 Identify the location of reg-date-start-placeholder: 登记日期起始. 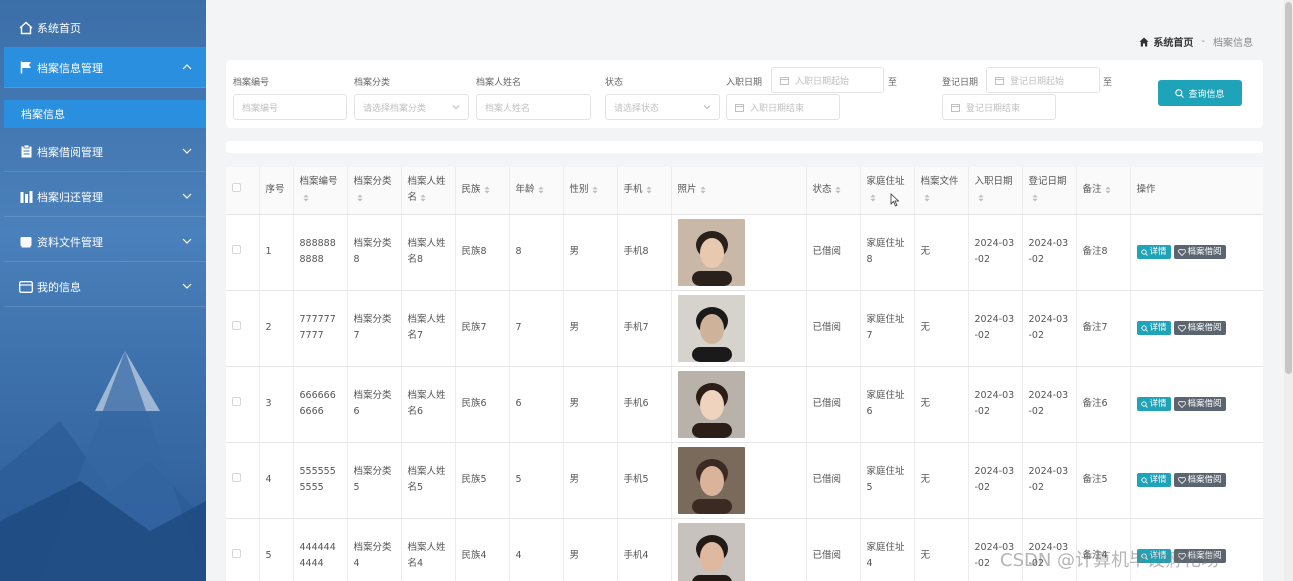
(1037, 81).